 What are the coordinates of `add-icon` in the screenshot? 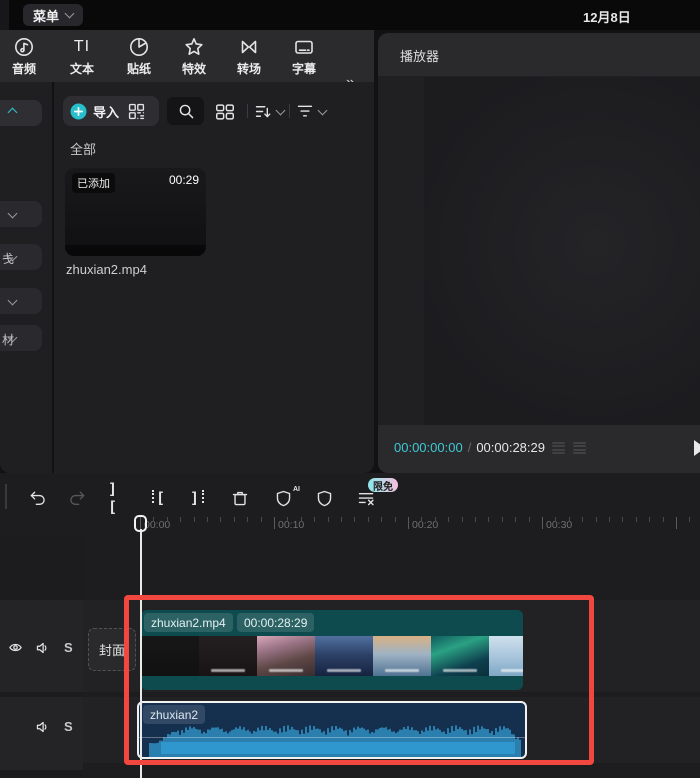 It's located at (78, 111).